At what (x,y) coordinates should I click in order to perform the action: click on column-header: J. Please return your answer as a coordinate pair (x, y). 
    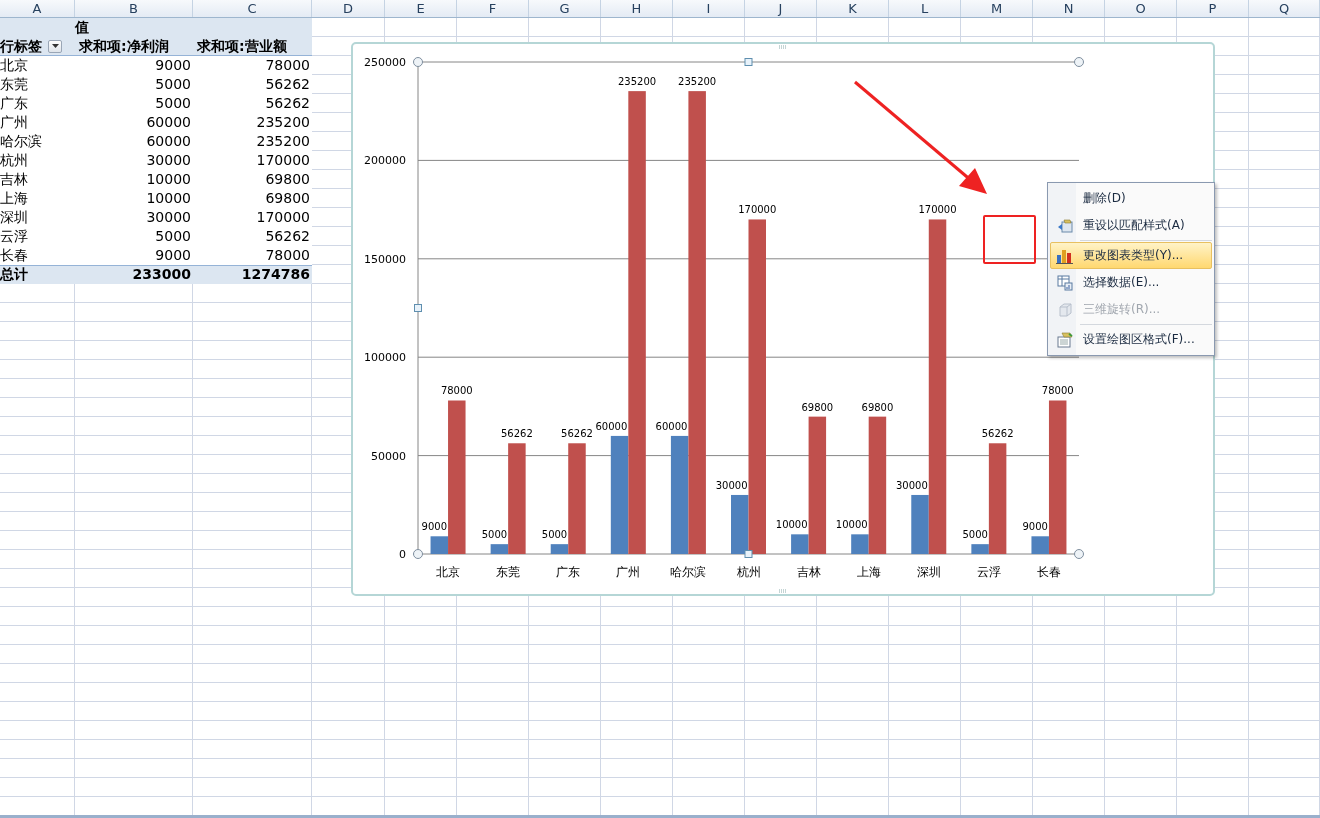
    Looking at the image, I should click on (781, 8).